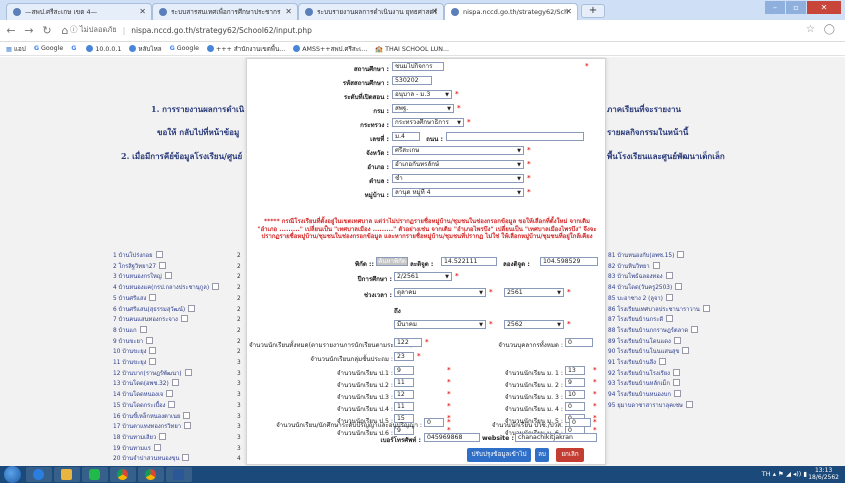 The width and height of the screenshot is (845, 483). Describe the element at coordinates (166, 320) in the screenshot. I see `school-list-item: 7 บ้านคนแสนทองกระจาง` at that location.